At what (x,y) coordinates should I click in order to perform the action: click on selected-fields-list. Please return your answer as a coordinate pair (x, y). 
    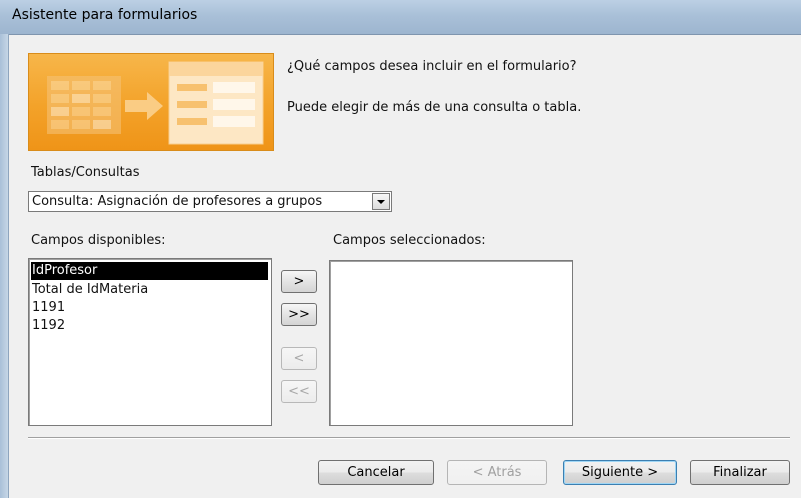
    Looking at the image, I should click on (451, 343).